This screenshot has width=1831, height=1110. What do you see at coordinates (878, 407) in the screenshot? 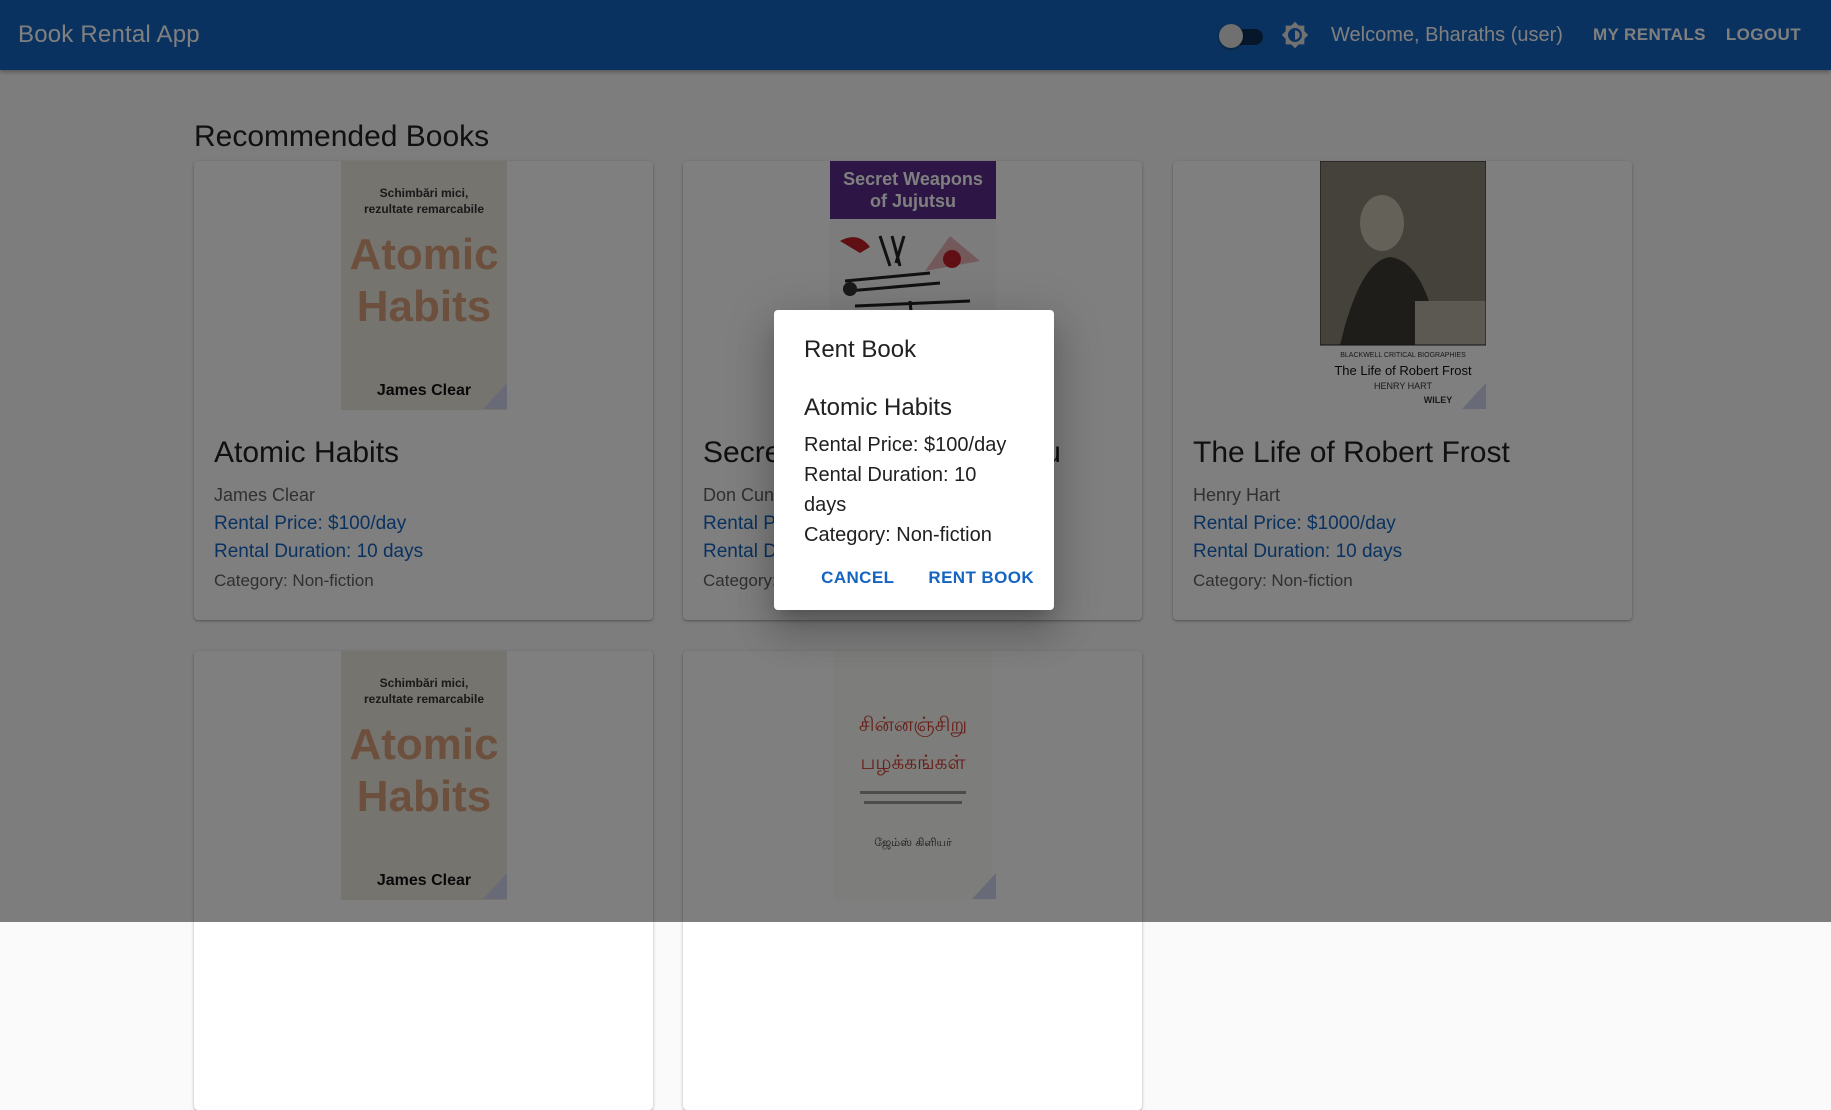
I see `dialog-book-title: Atomic Habits` at bounding box center [878, 407].